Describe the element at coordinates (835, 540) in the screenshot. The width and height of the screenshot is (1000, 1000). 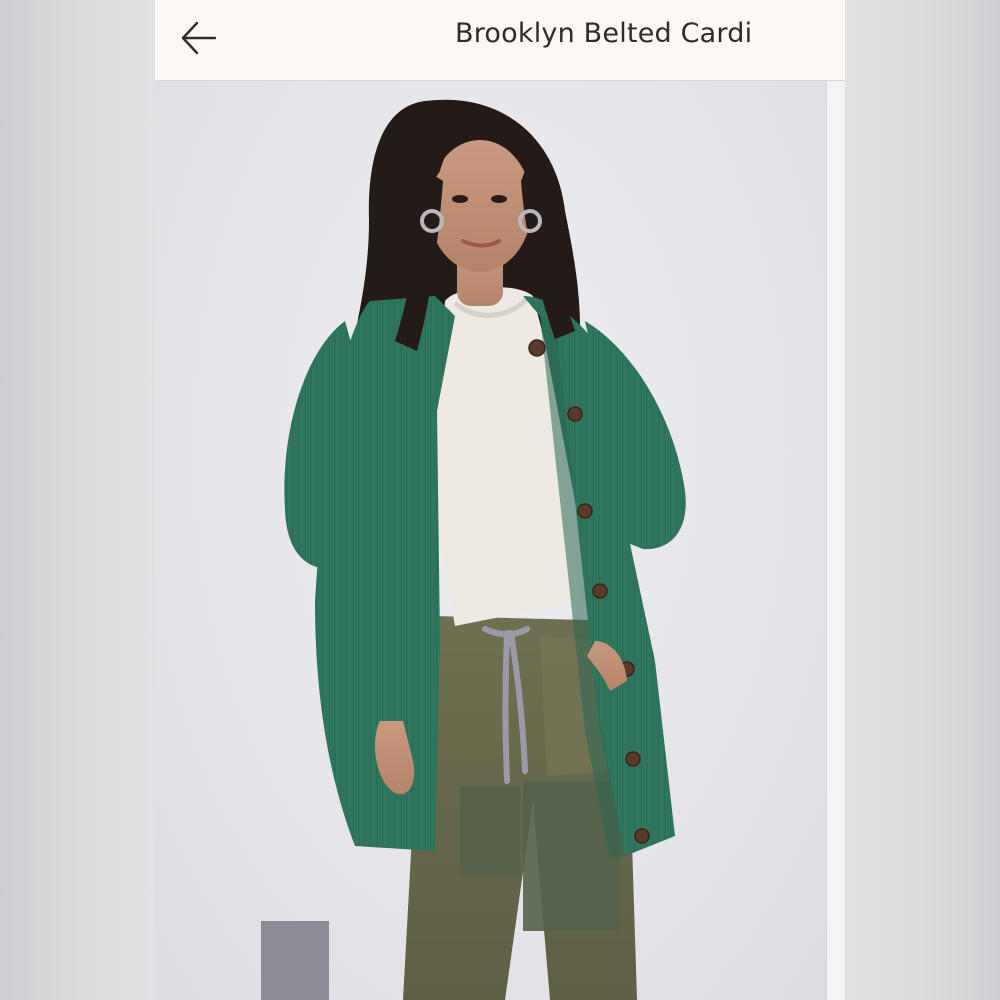
I see `scroll-edge` at that location.